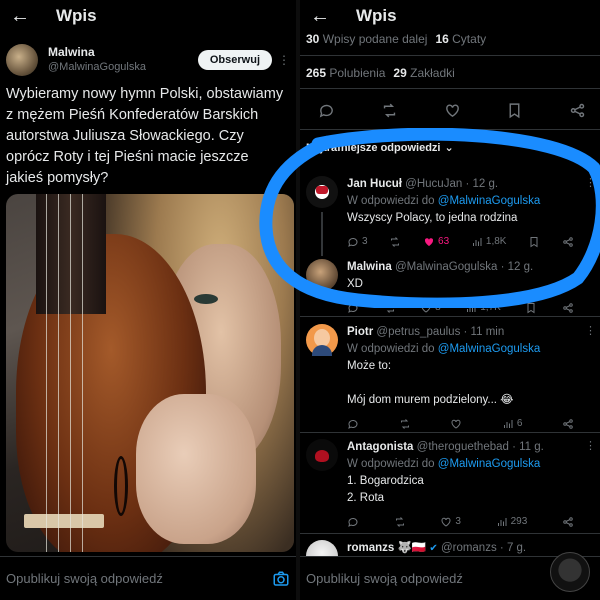  I want to click on reply-author-name: Piotr, so click(360, 332).